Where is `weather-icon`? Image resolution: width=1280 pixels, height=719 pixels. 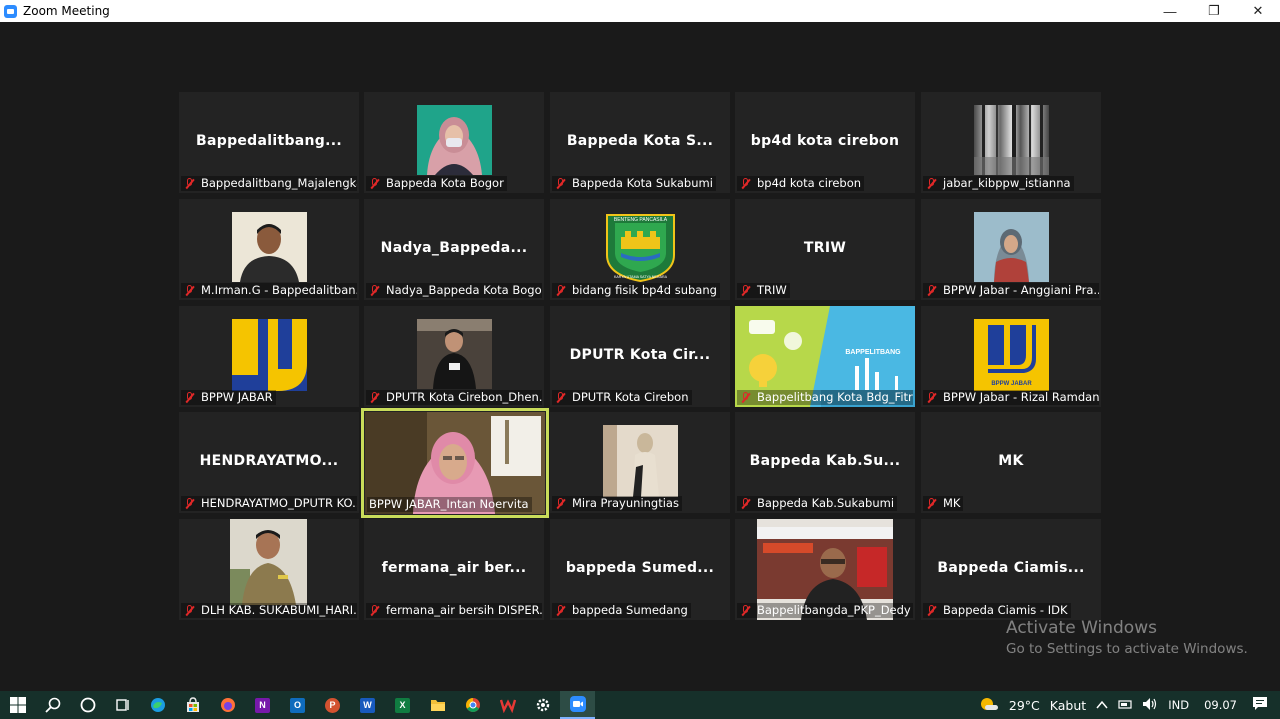
weather-icon is located at coordinates (989, 705).